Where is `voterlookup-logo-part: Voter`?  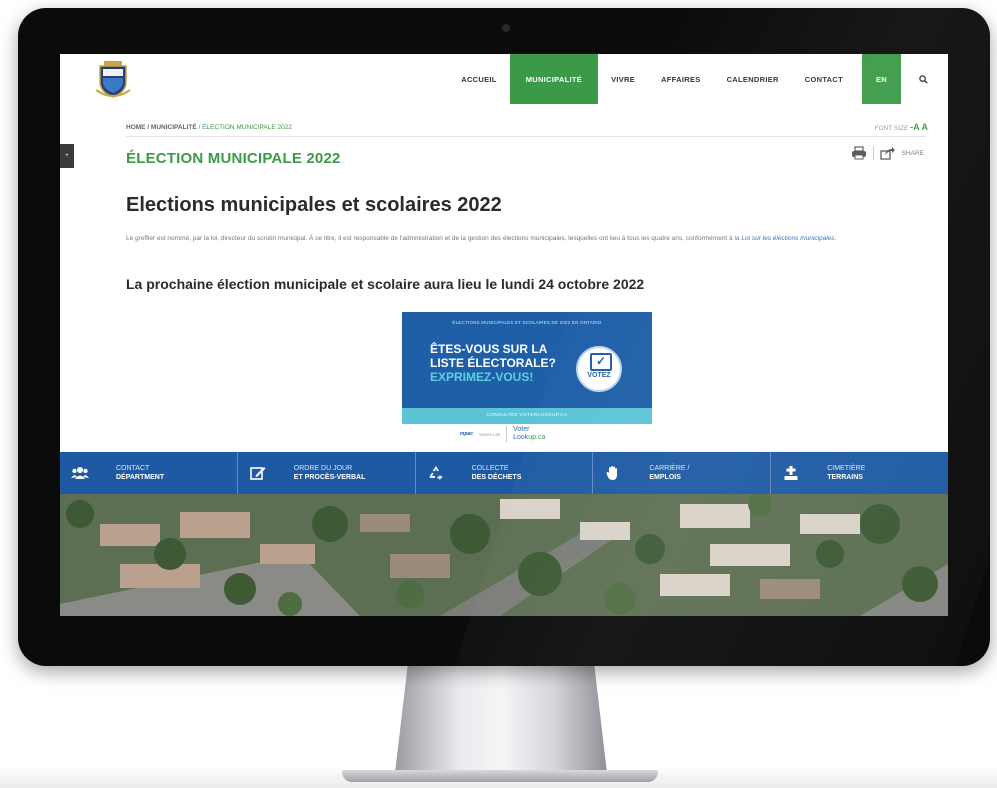
voterlookup-logo-part: Voter is located at coordinates (521, 429).